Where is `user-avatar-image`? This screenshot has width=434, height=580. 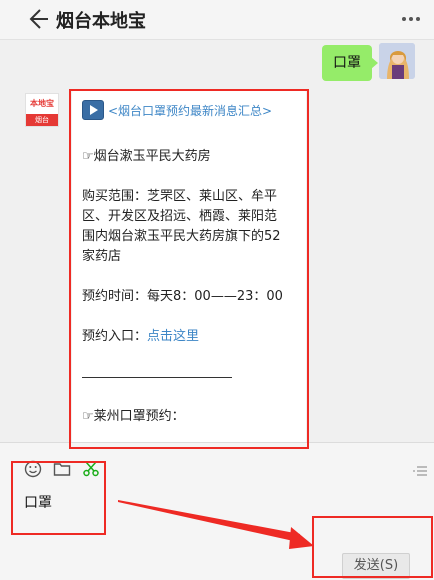
user-avatar-image is located at coordinates (397, 61).